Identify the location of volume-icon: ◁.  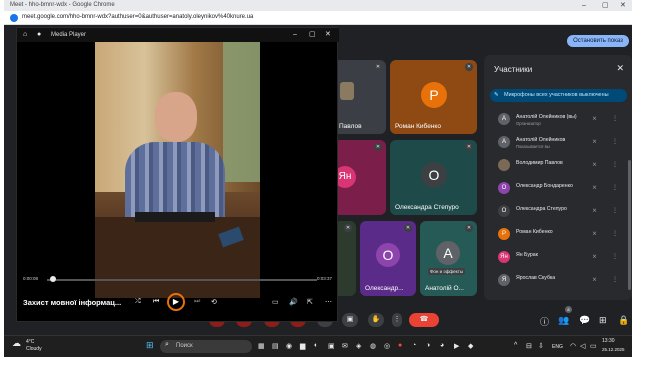
(582, 346).